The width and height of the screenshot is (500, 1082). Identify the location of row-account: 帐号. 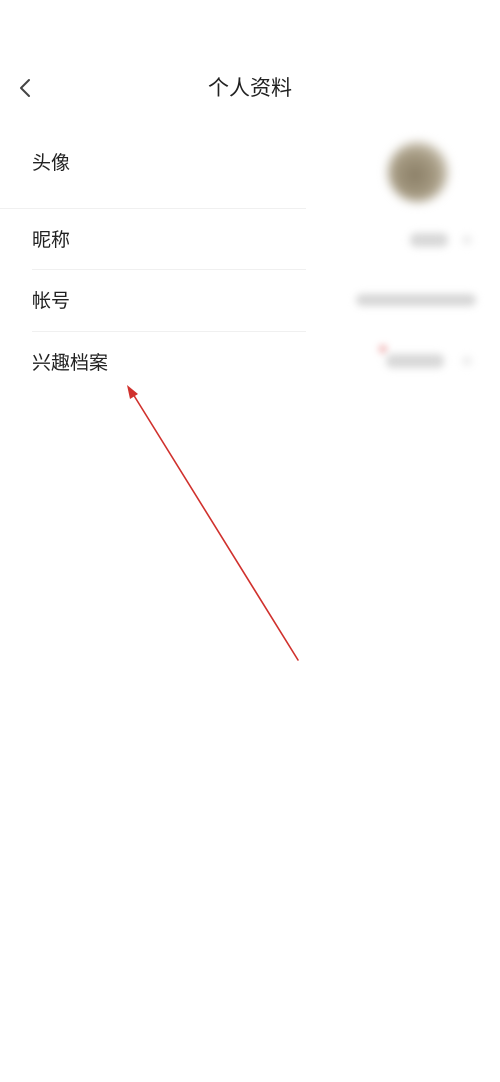
(250, 300).